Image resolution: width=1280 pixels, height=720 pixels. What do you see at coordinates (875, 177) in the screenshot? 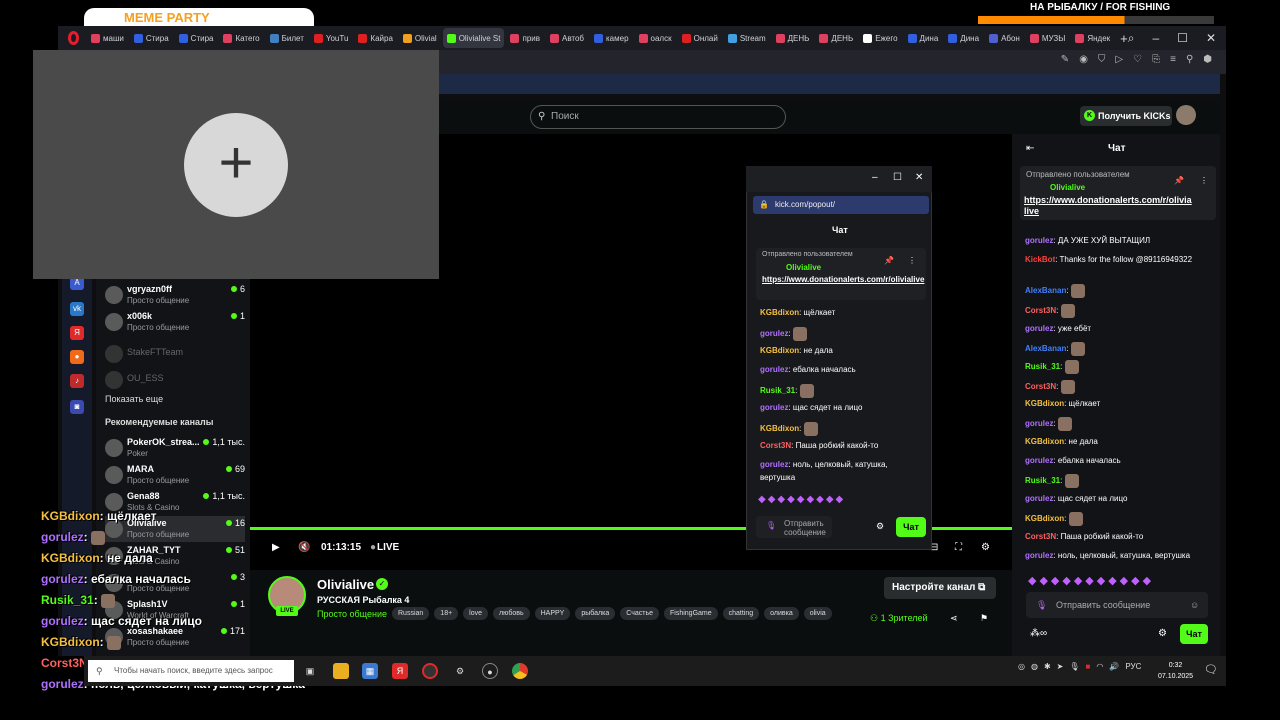
I see `popout-minimize-icon: –` at bounding box center [875, 177].